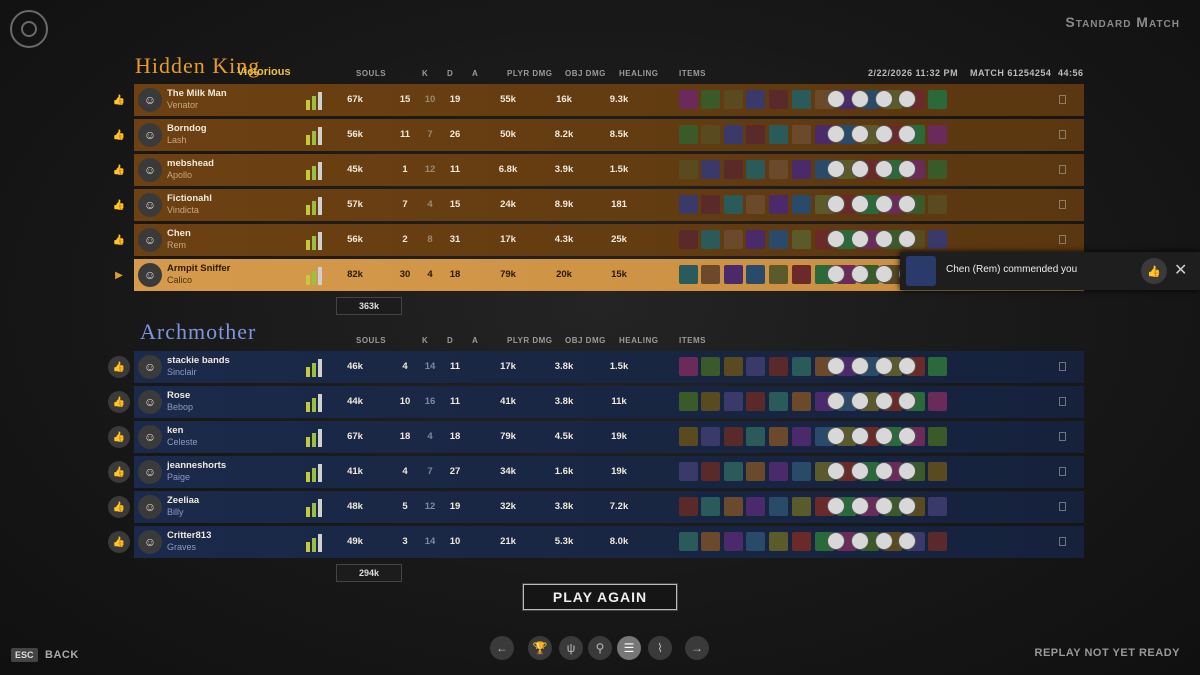 The image size is (1200, 675). Describe the element at coordinates (197, 93) in the screenshot. I see `player-name: The Milk Man` at that location.